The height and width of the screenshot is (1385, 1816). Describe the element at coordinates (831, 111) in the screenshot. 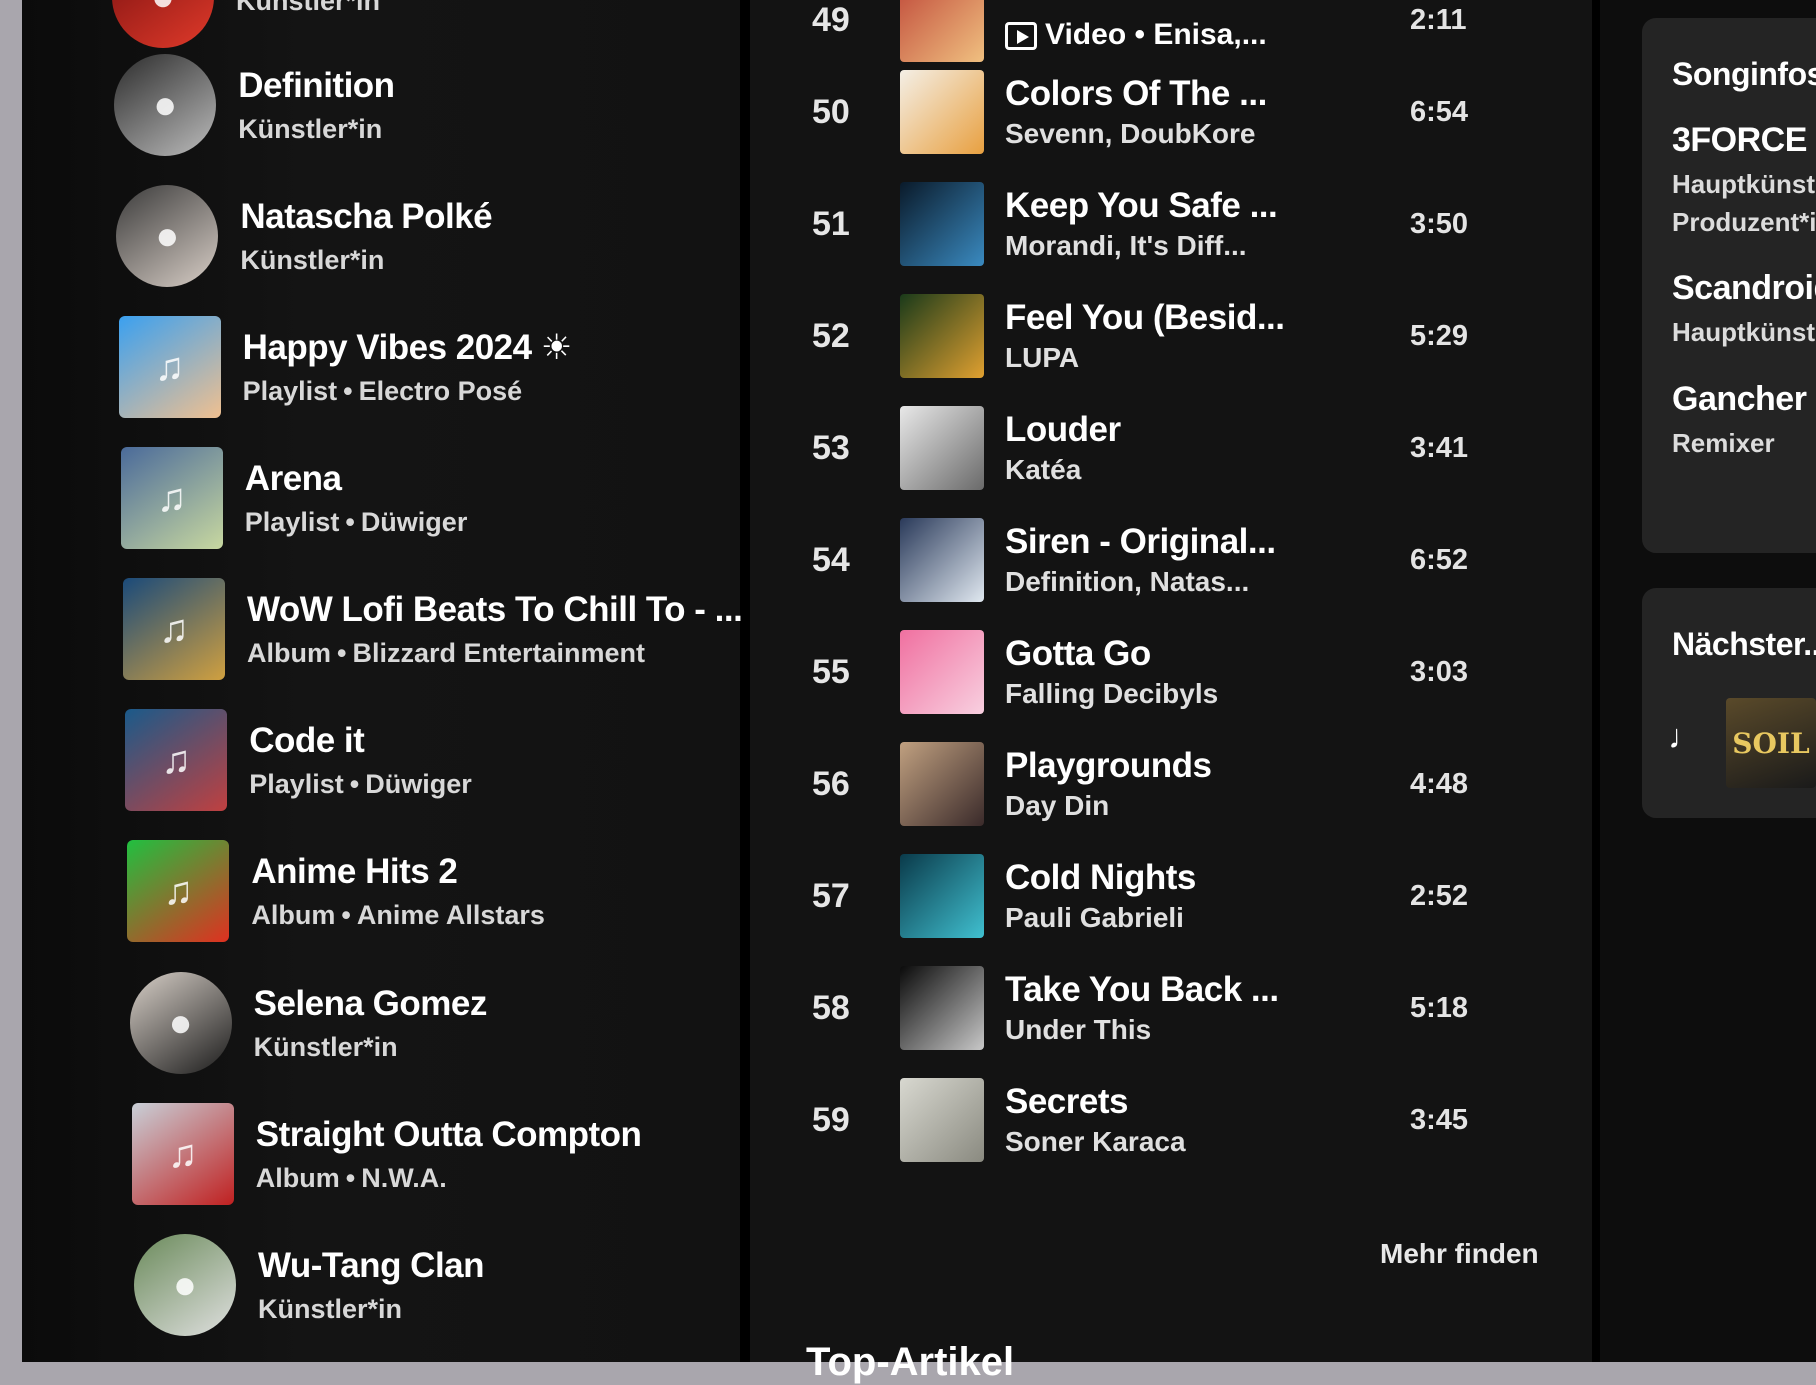

I see `track-number: 50` at that location.